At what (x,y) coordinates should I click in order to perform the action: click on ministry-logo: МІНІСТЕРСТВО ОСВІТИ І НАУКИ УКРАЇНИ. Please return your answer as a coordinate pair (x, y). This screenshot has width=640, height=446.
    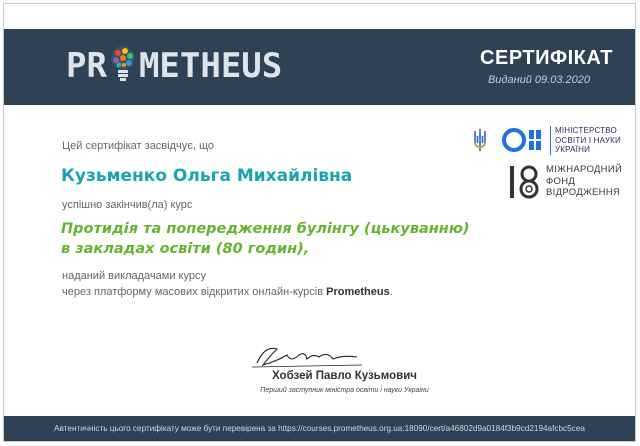
    Looking at the image, I should click on (546, 140).